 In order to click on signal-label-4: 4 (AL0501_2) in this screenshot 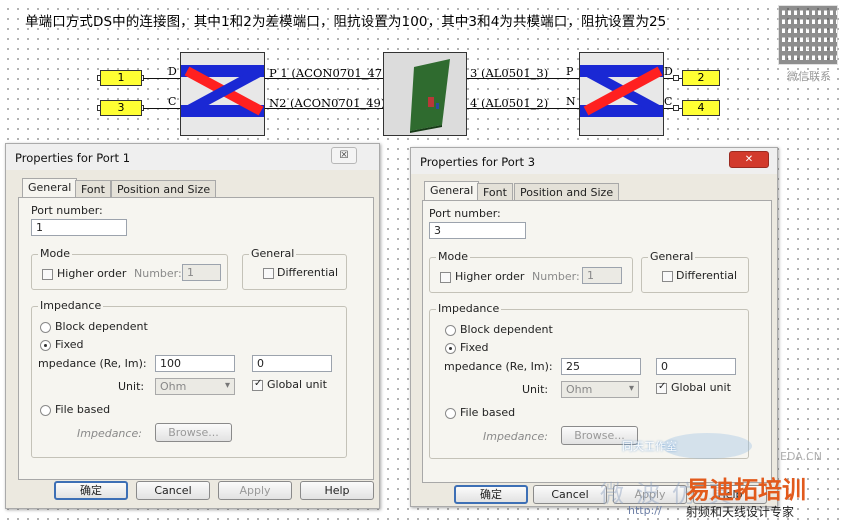, I will do `click(509, 103)`.